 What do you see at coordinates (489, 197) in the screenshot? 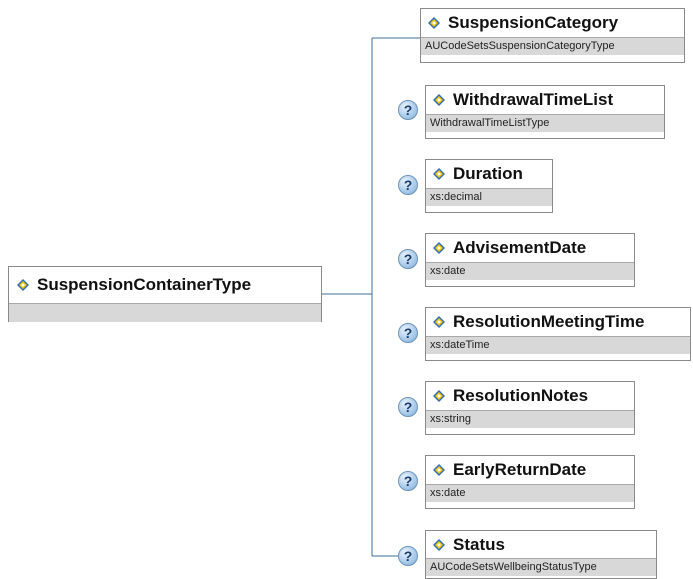
I see `child-type: xs:decimal` at bounding box center [489, 197].